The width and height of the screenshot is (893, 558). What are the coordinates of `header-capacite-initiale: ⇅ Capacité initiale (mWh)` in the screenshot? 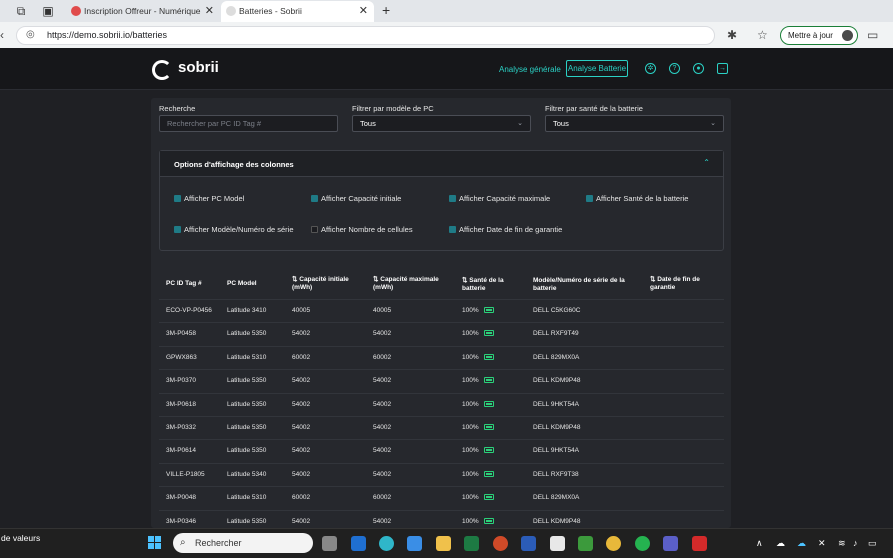 It's located at (329, 284).